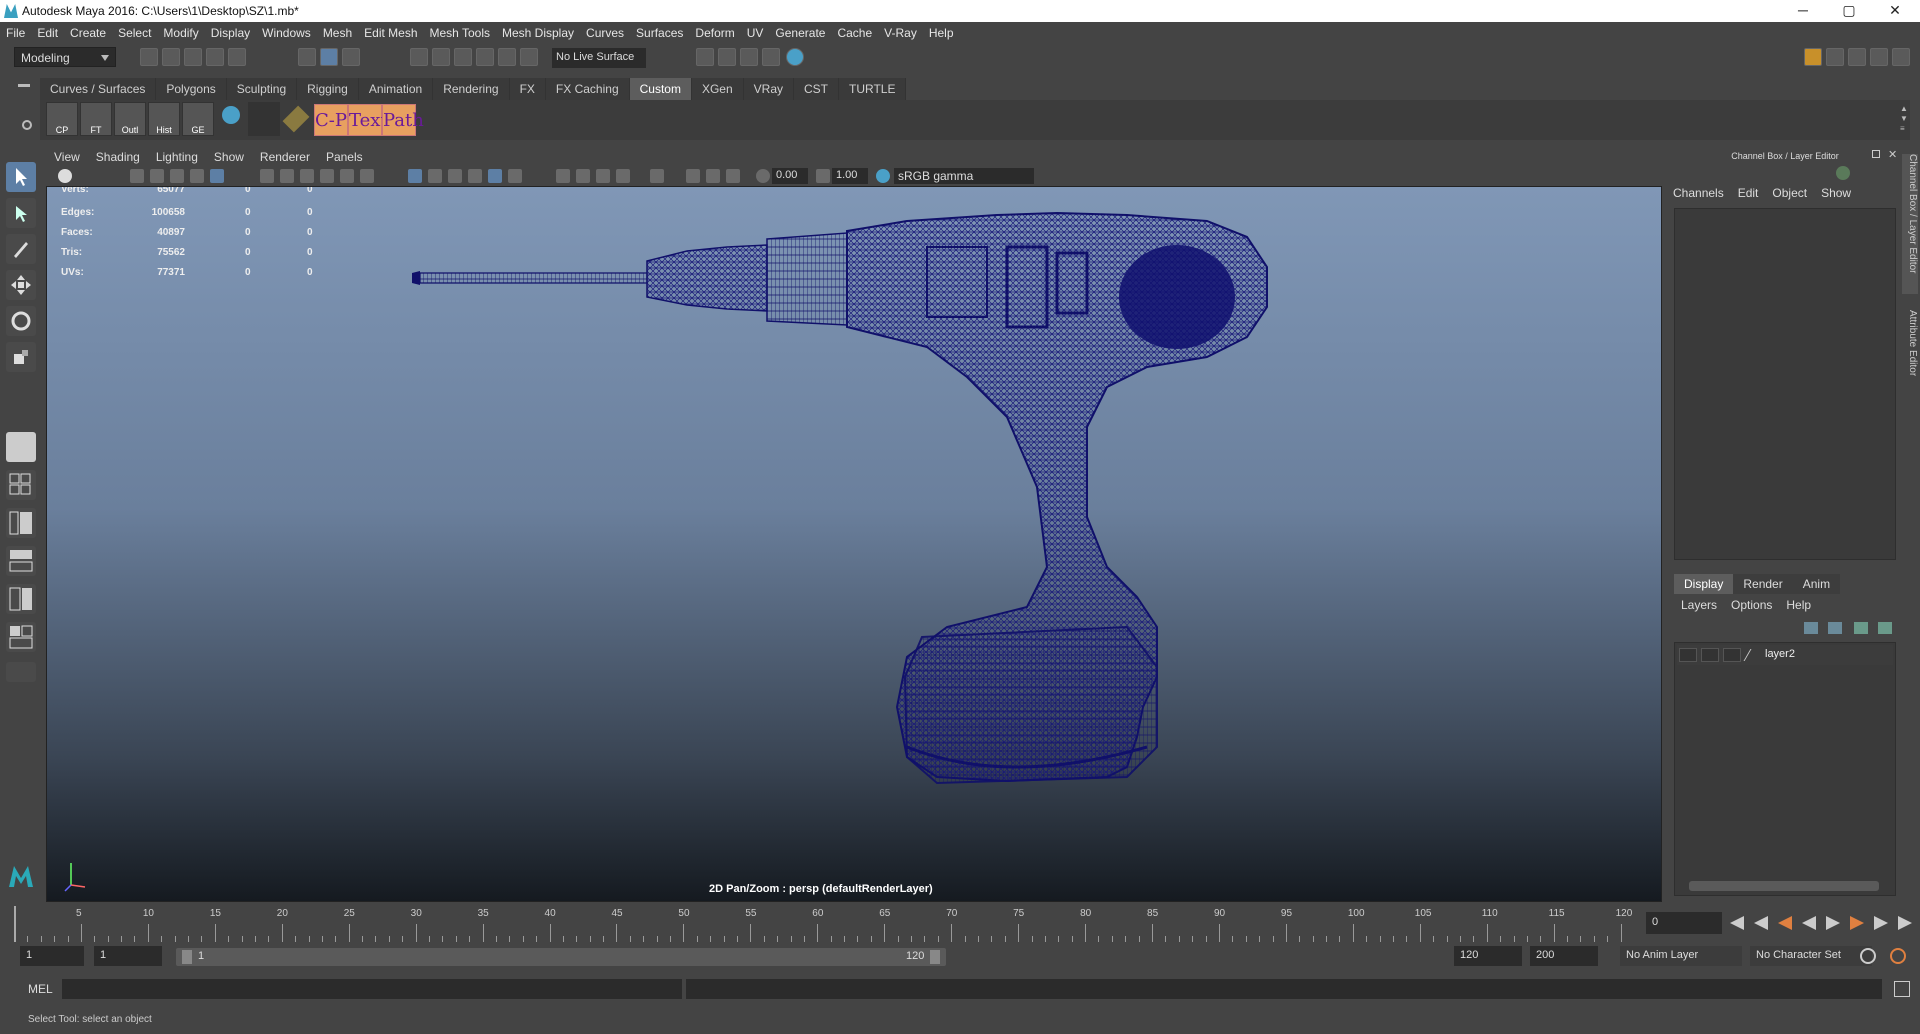  Describe the element at coordinates (1885, 628) in the screenshot. I see `new-layer-selected-icon` at that location.